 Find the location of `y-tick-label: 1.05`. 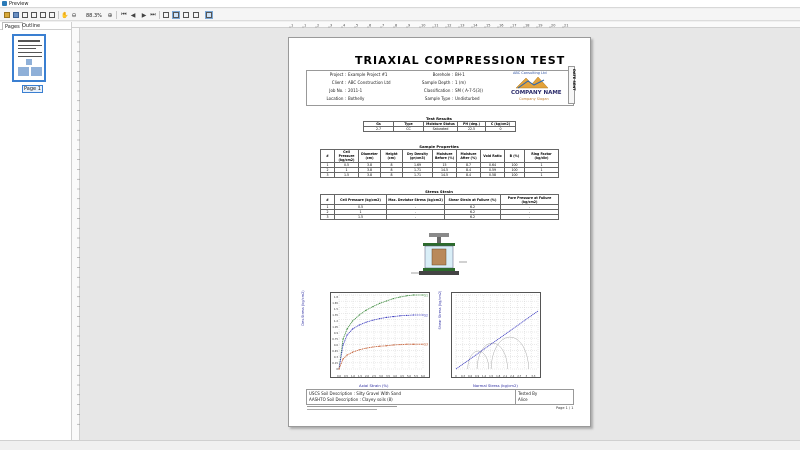

y-tick-label: 1.05 is located at coordinates (335, 327).